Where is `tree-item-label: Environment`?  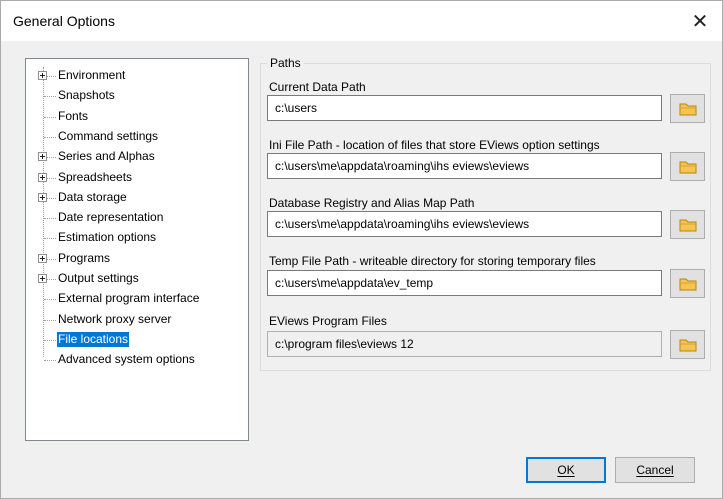 tree-item-label: Environment is located at coordinates (92, 75).